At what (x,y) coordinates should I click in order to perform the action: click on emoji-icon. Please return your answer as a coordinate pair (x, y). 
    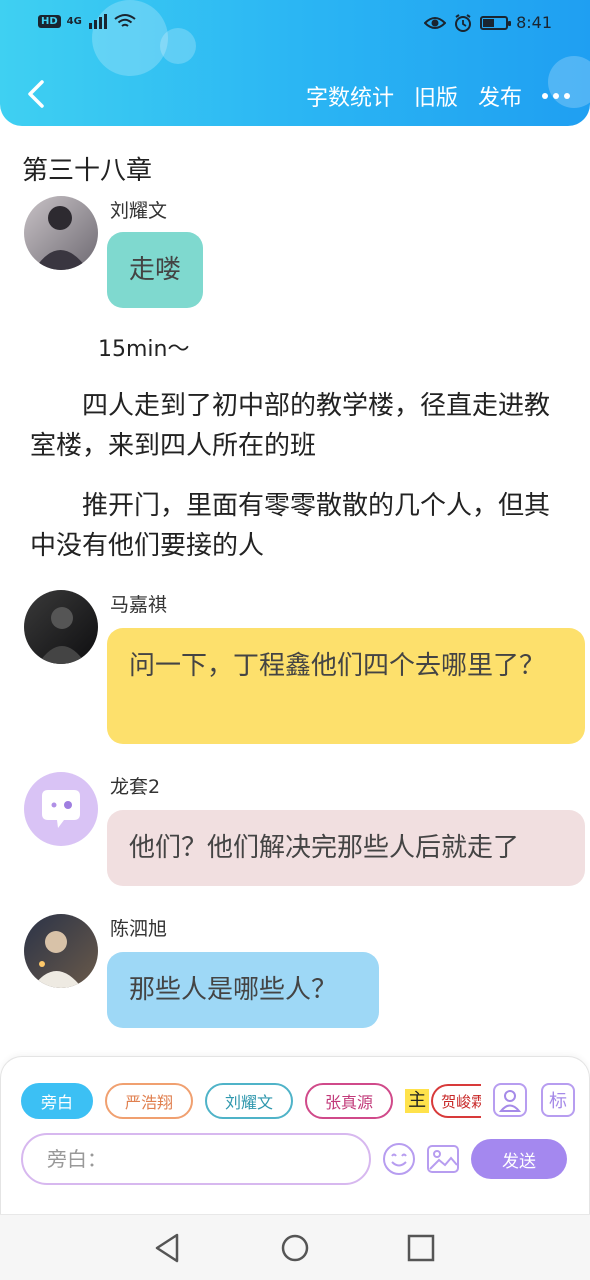
    Looking at the image, I should click on (399, 1159).